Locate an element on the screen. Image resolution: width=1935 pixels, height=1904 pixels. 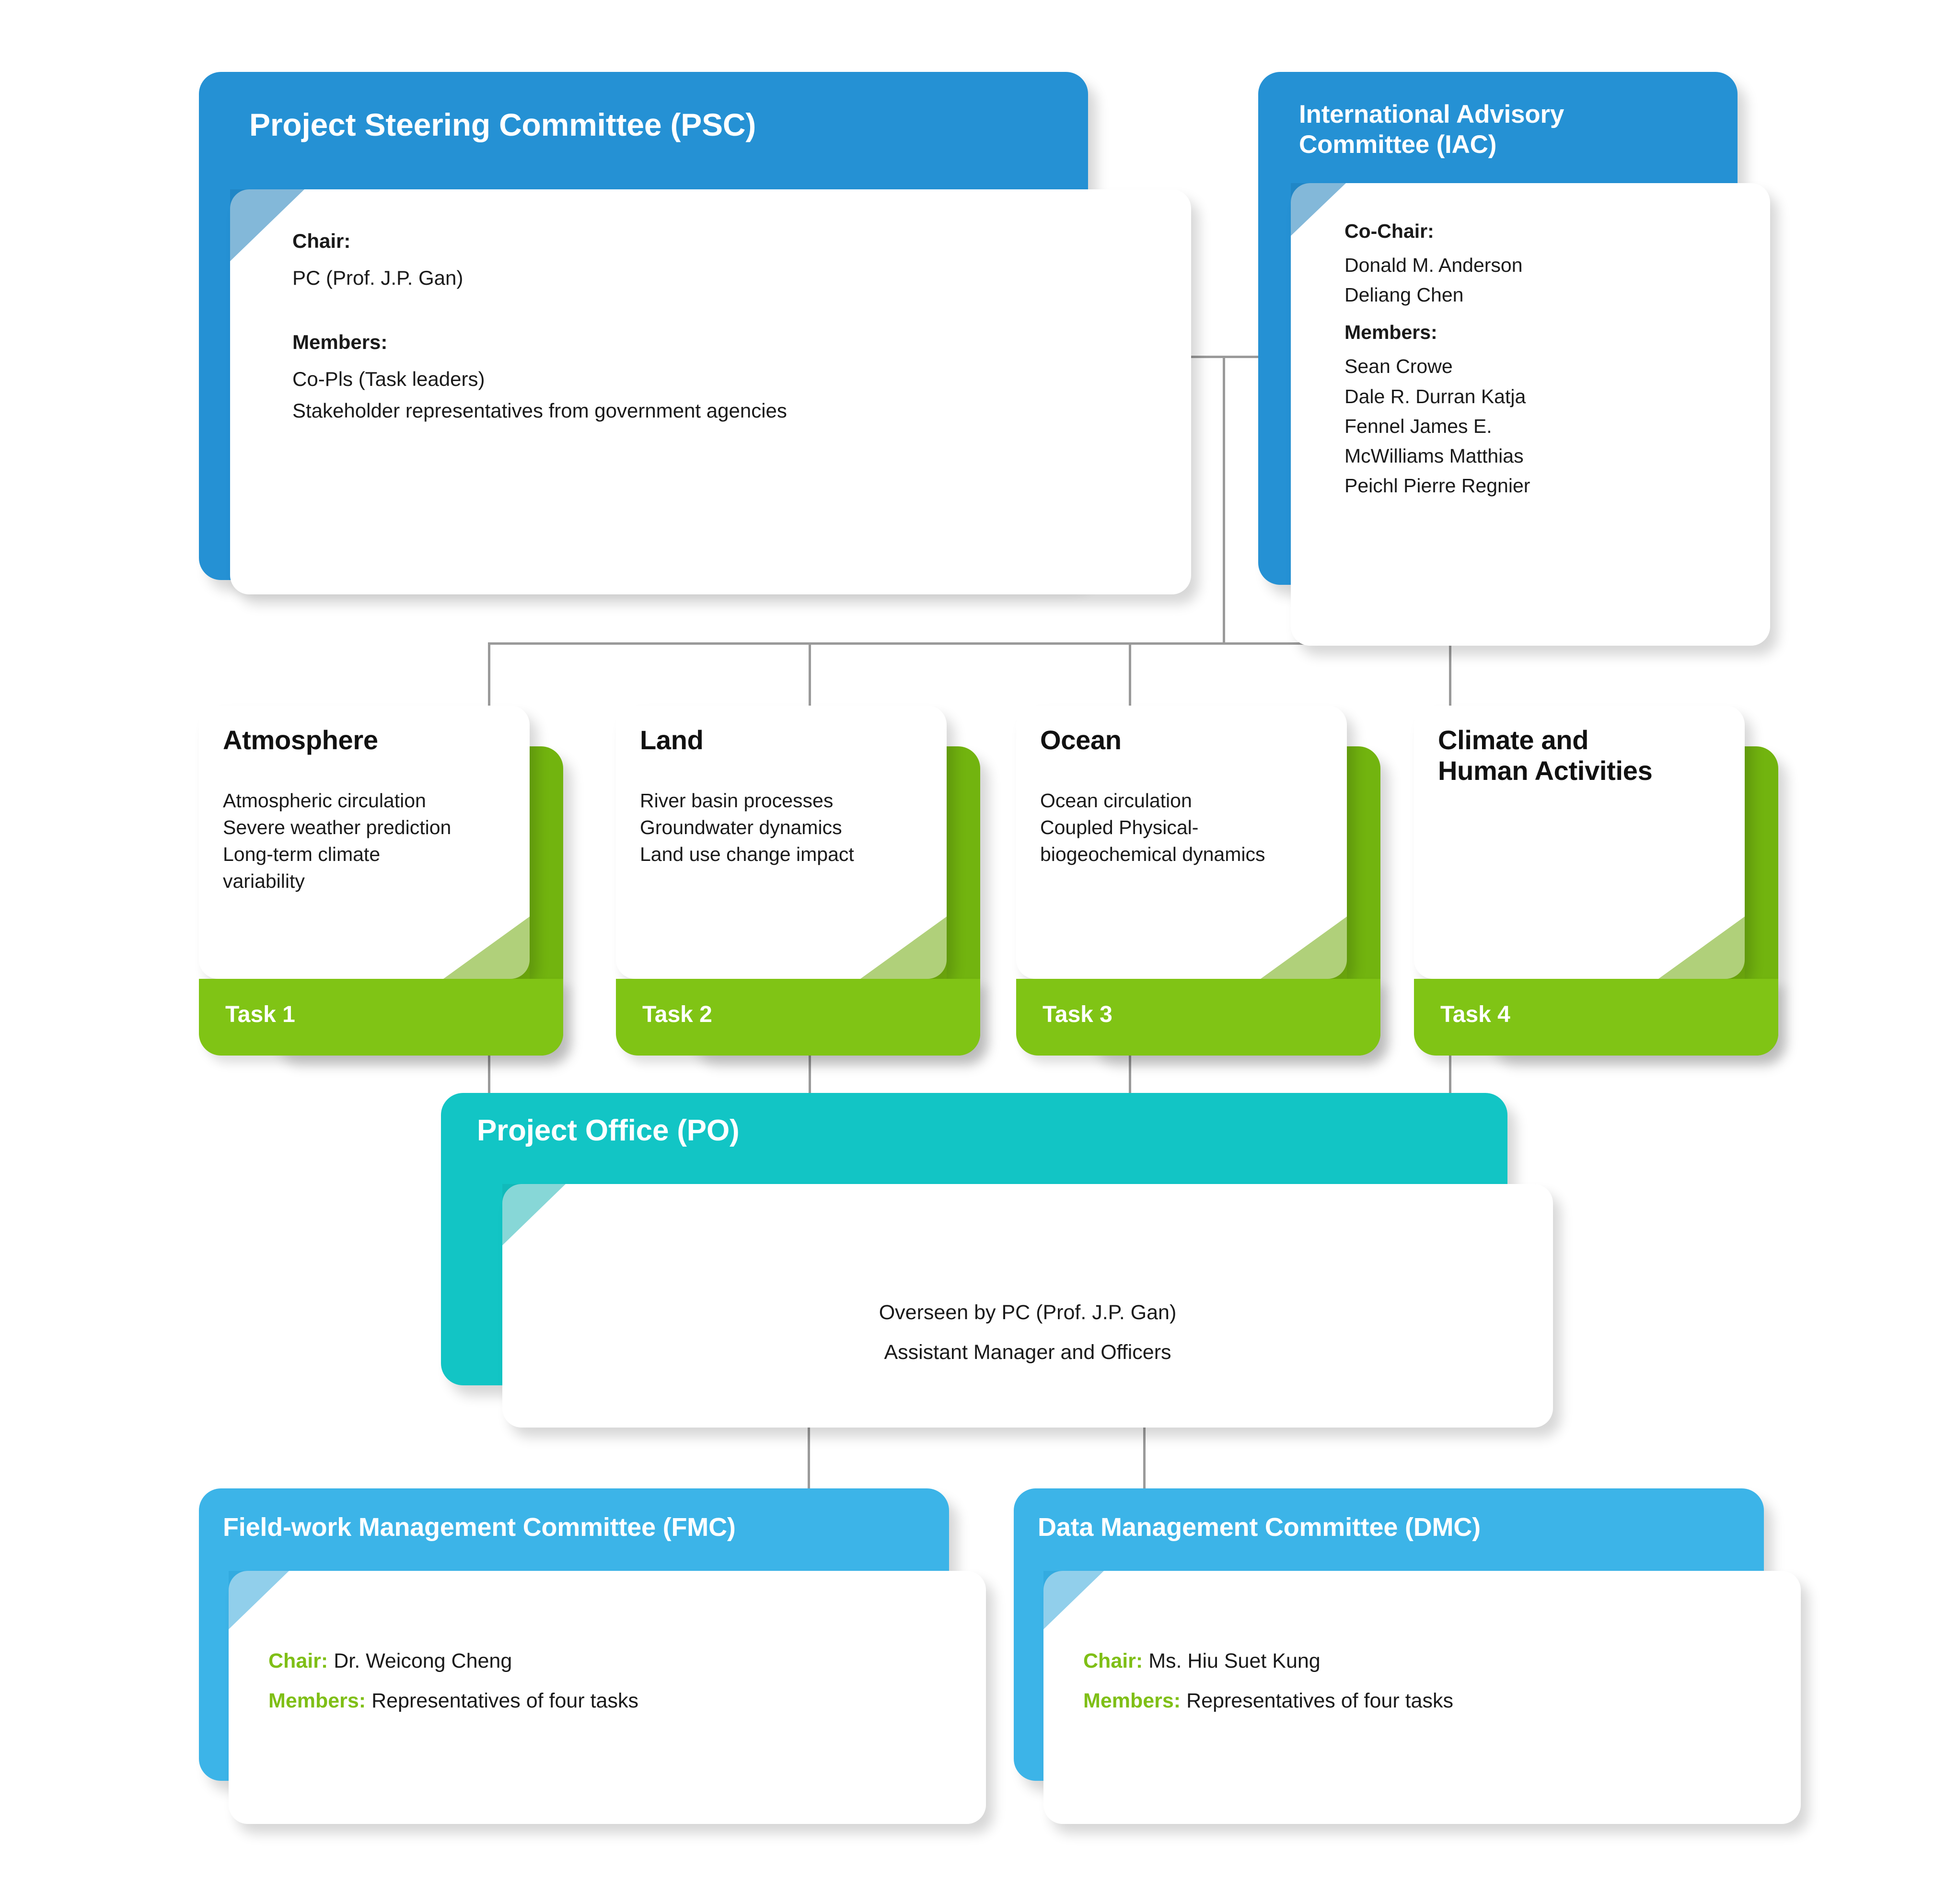
iac-title: International Advisory Committee (IAC) is located at coordinates (1514, 130).